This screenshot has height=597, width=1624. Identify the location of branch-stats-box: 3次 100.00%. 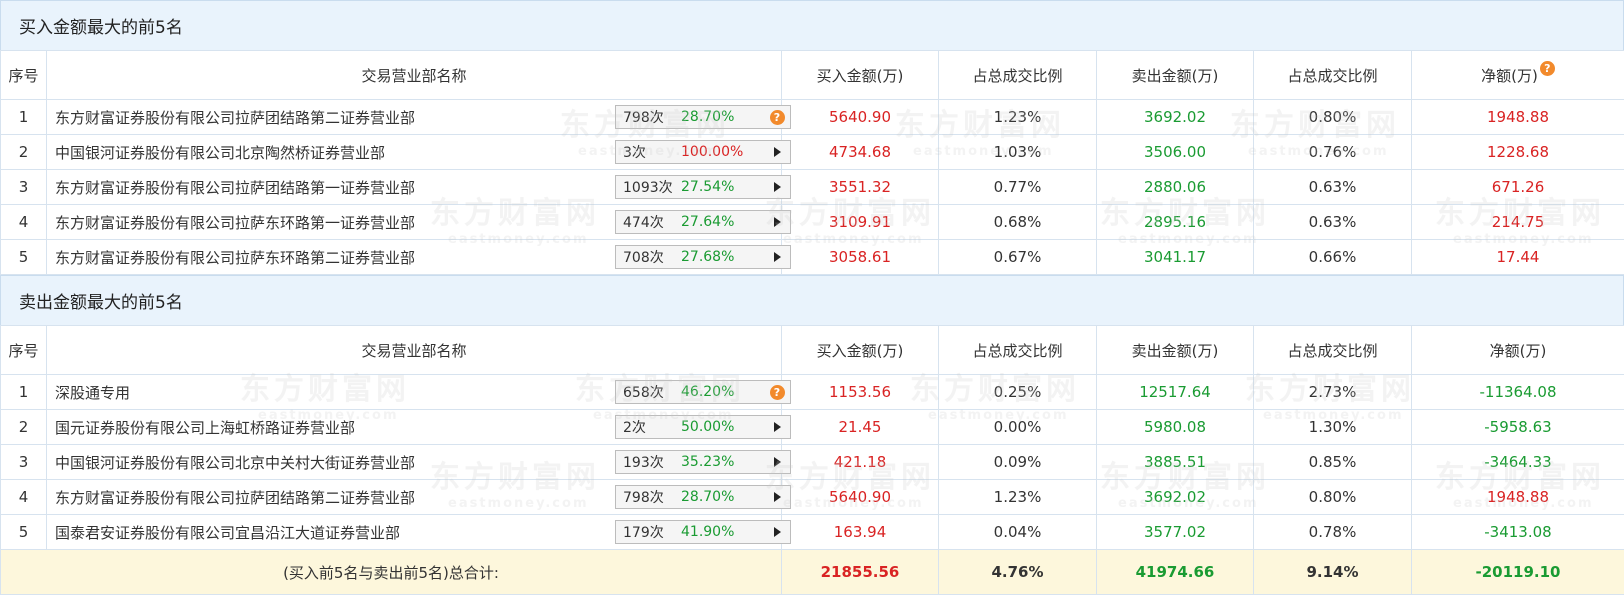
(703, 152).